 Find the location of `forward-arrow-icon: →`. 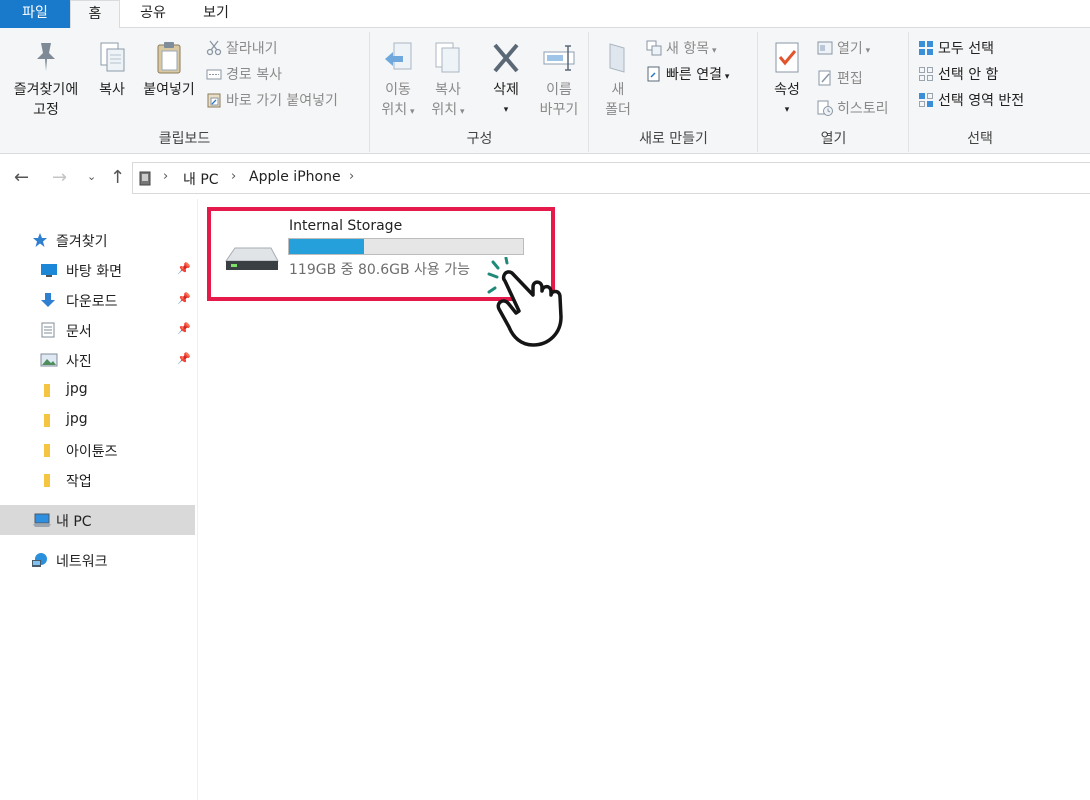

forward-arrow-icon: → is located at coordinates (59, 177).